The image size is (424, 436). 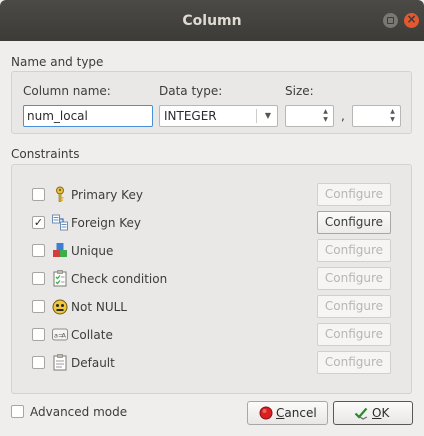 I want to click on collate-checkbox, so click(x=38, y=334).